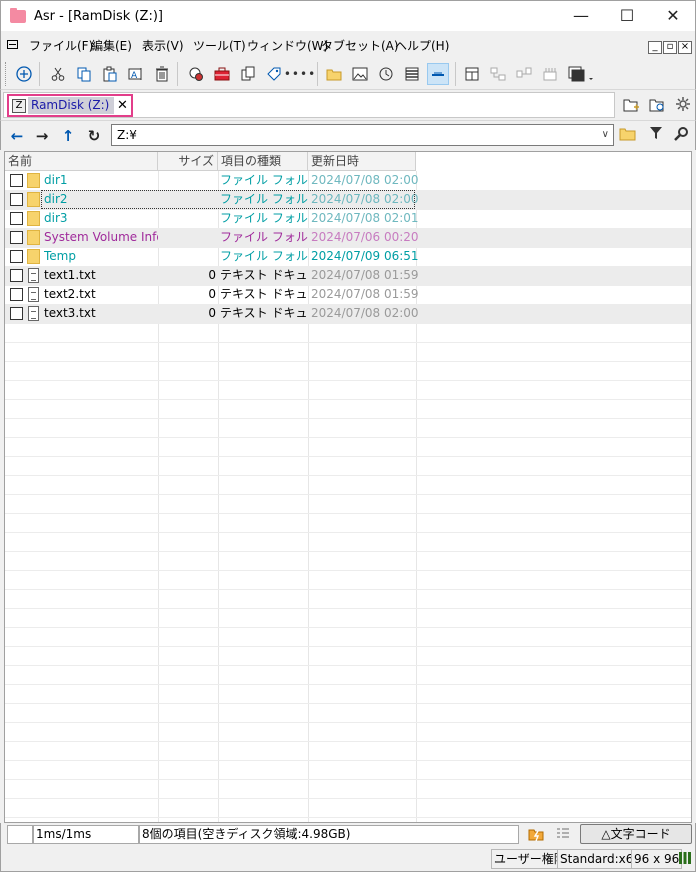 The height and width of the screenshot is (872, 696). What do you see at coordinates (222, 74) in the screenshot?
I see `toolbox-icon` at bounding box center [222, 74].